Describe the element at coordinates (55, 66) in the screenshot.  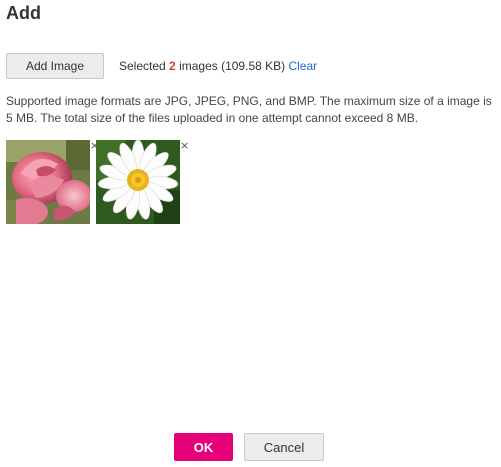
I see `add-image-button: Add Image` at that location.